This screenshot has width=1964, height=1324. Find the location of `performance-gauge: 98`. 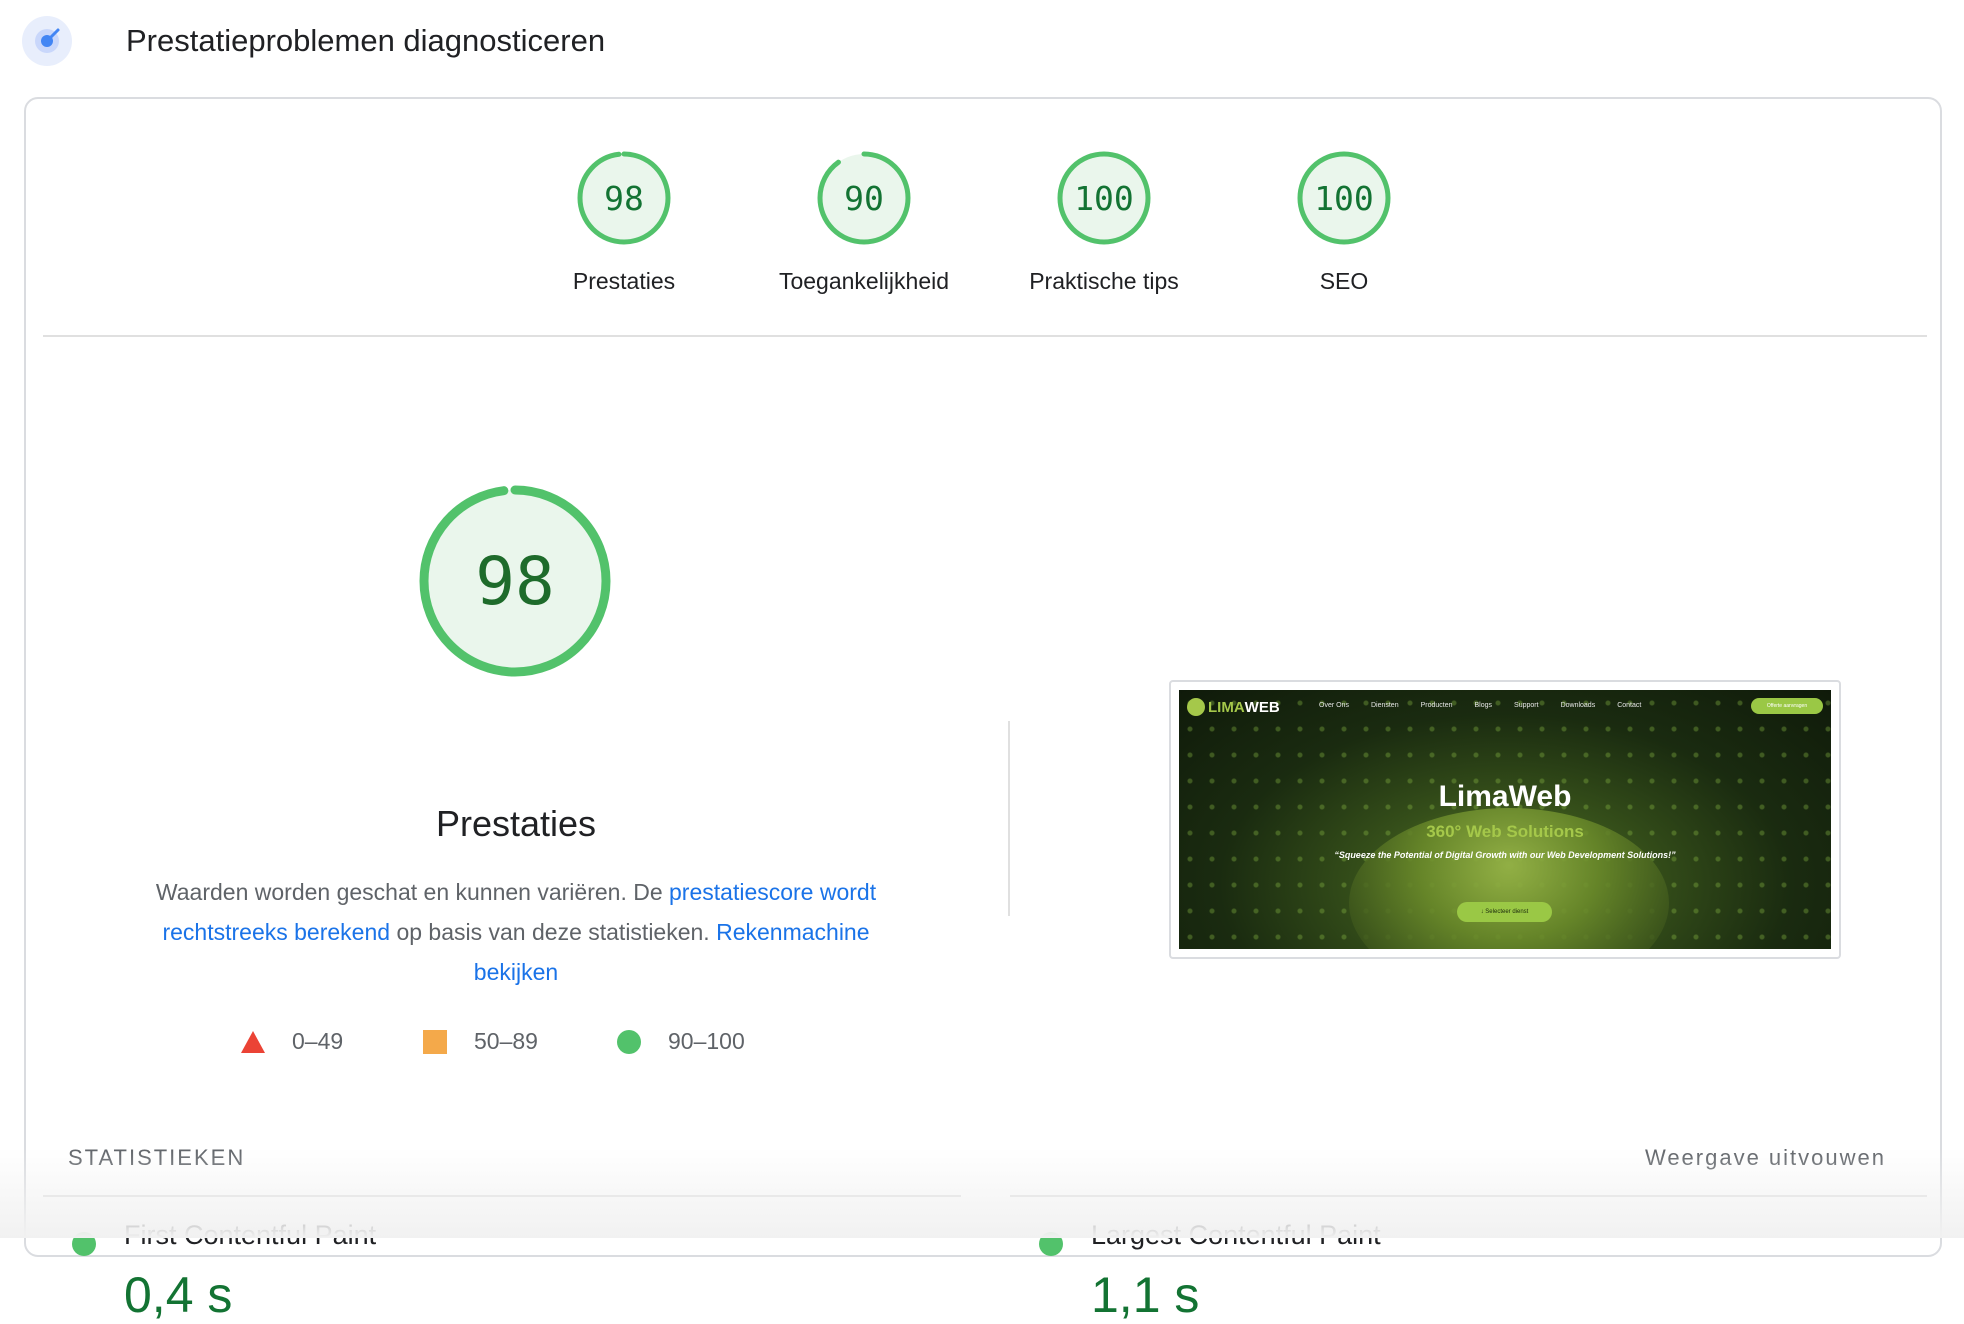

performance-gauge: 98 is located at coordinates (515, 583).